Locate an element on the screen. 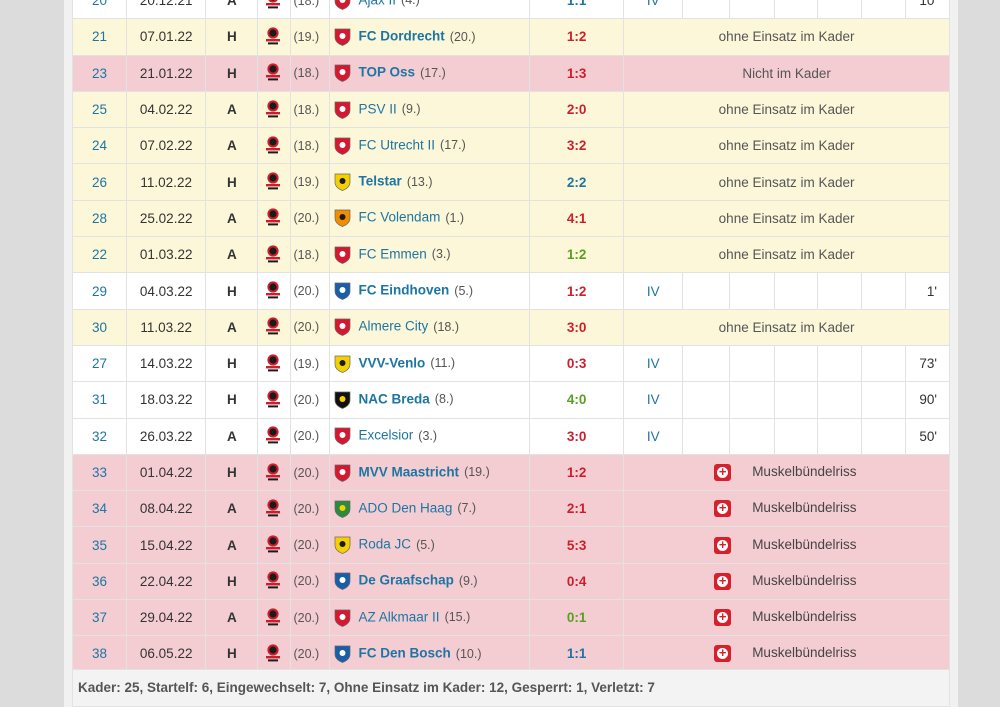 The height and width of the screenshot is (707, 1000). match-result-link: 3:2 is located at coordinates (577, 145).